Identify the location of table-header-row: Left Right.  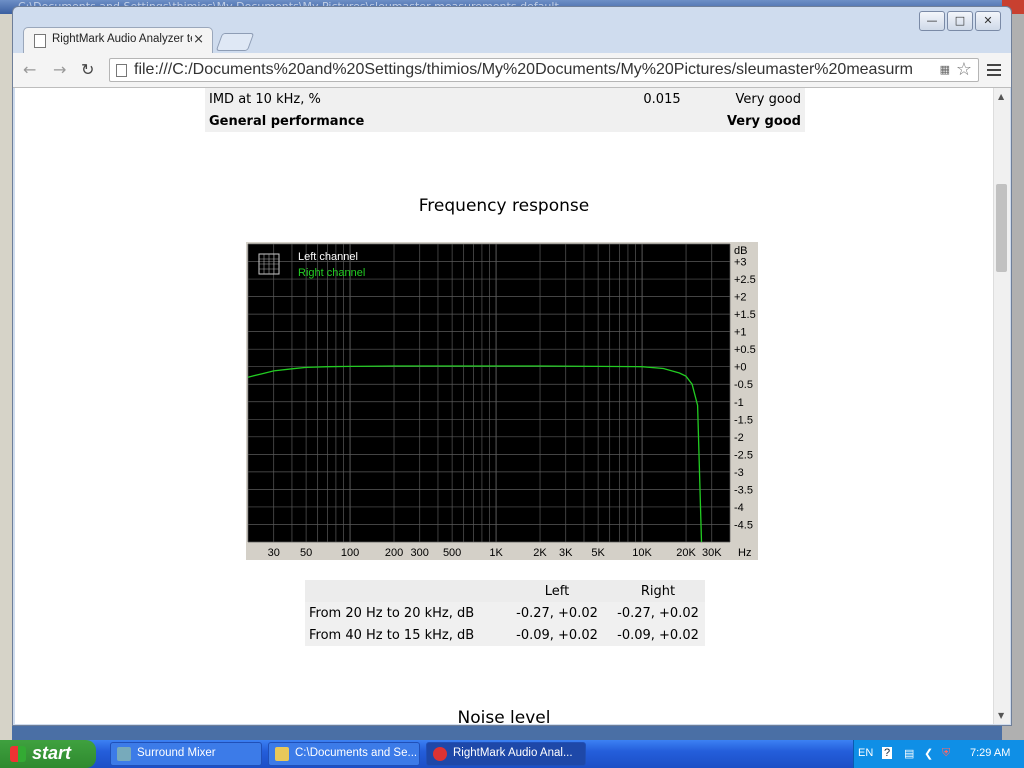
(505, 591).